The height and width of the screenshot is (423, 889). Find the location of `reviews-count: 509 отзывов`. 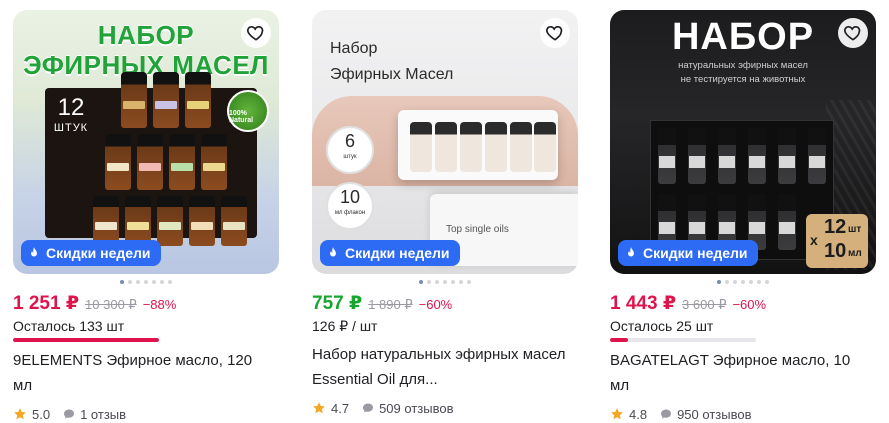

reviews-count: 509 отзывов is located at coordinates (416, 408).